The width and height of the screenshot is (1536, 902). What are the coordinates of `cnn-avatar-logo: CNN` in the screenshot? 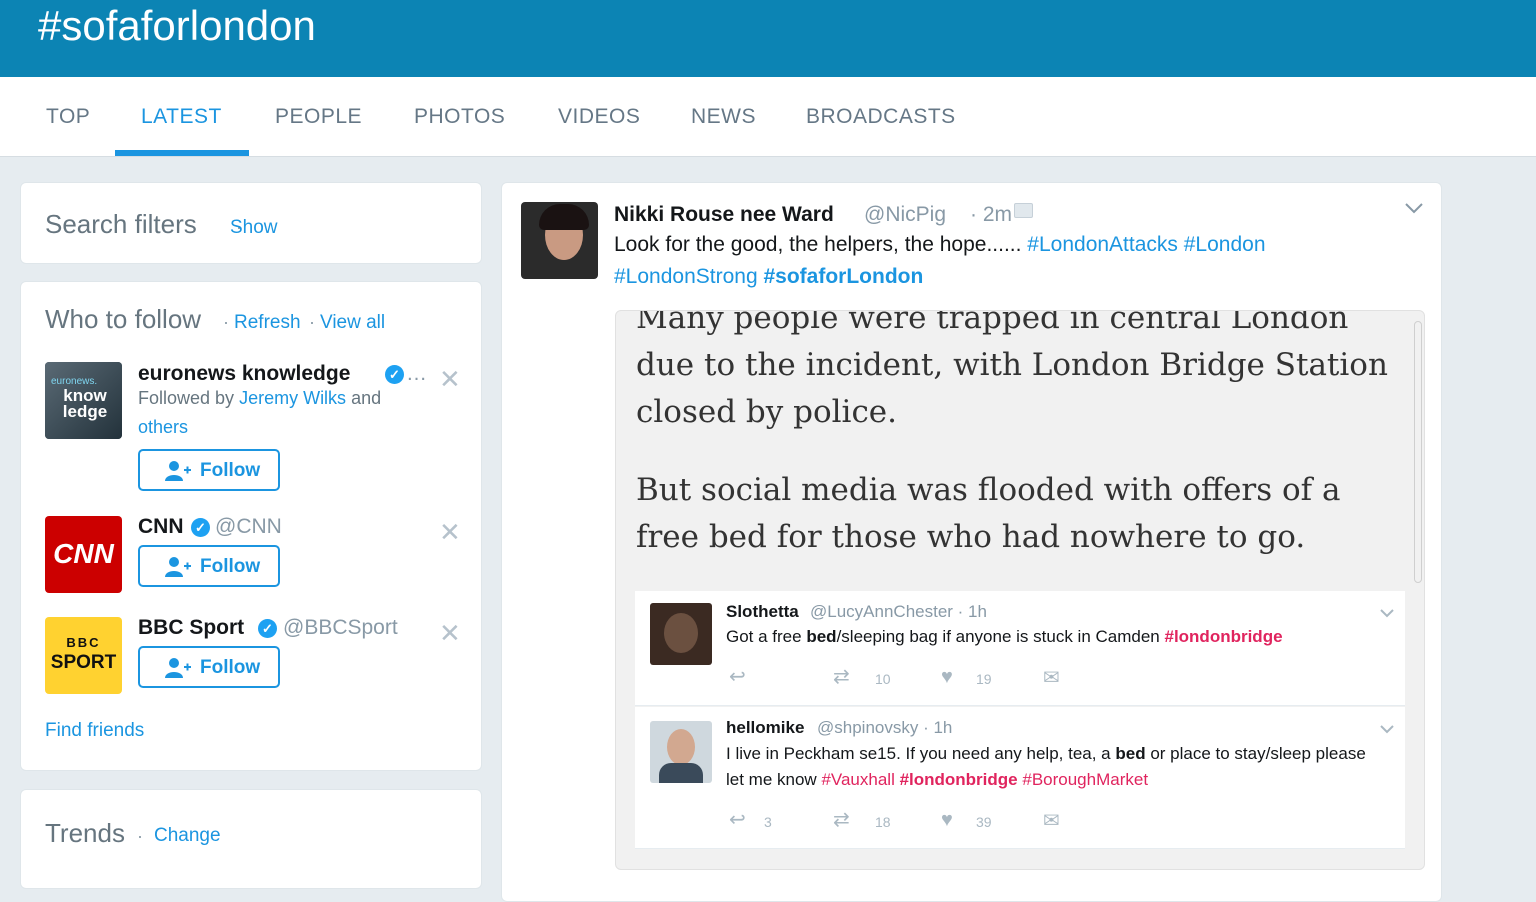 It's located at (83, 553).